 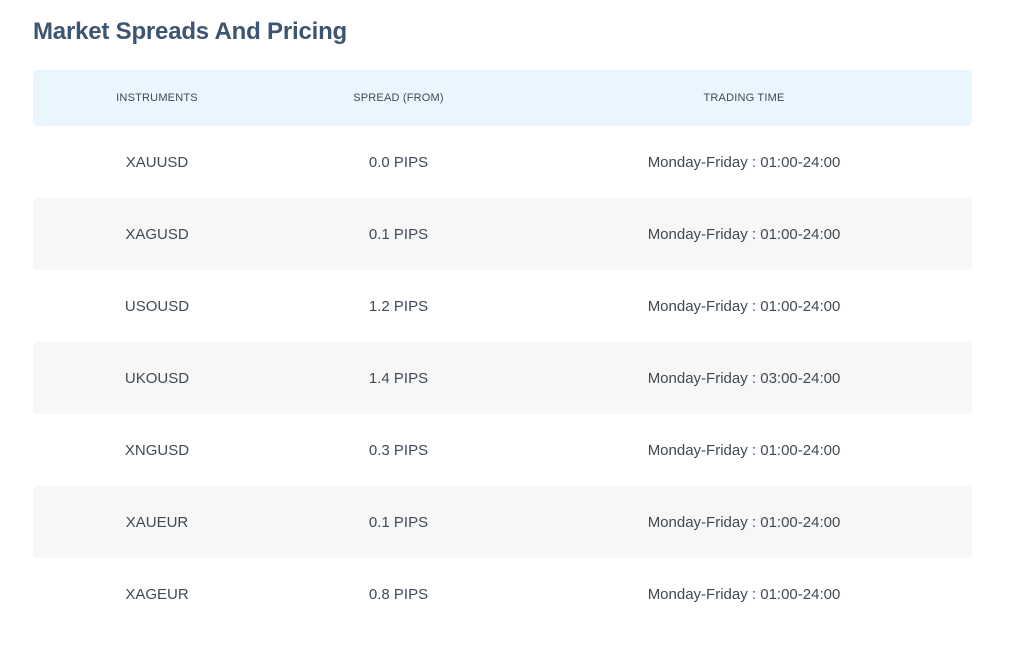 I want to click on instrument-cell: USOUSD, so click(x=157, y=306).